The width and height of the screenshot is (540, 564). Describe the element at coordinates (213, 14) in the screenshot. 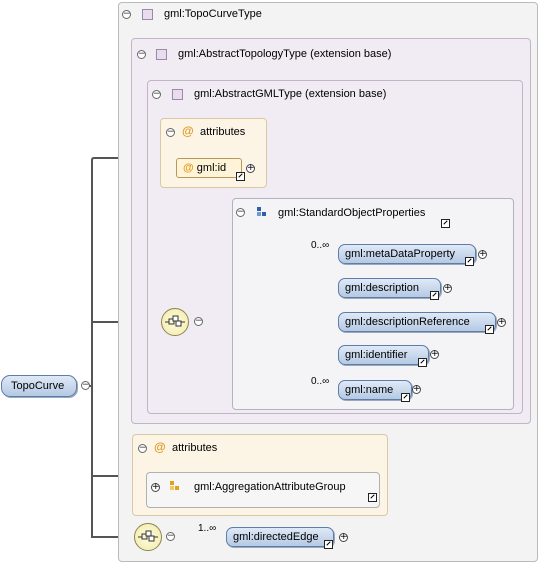

I see `topo-curve-type-title: gml:TopoCurveType` at that location.